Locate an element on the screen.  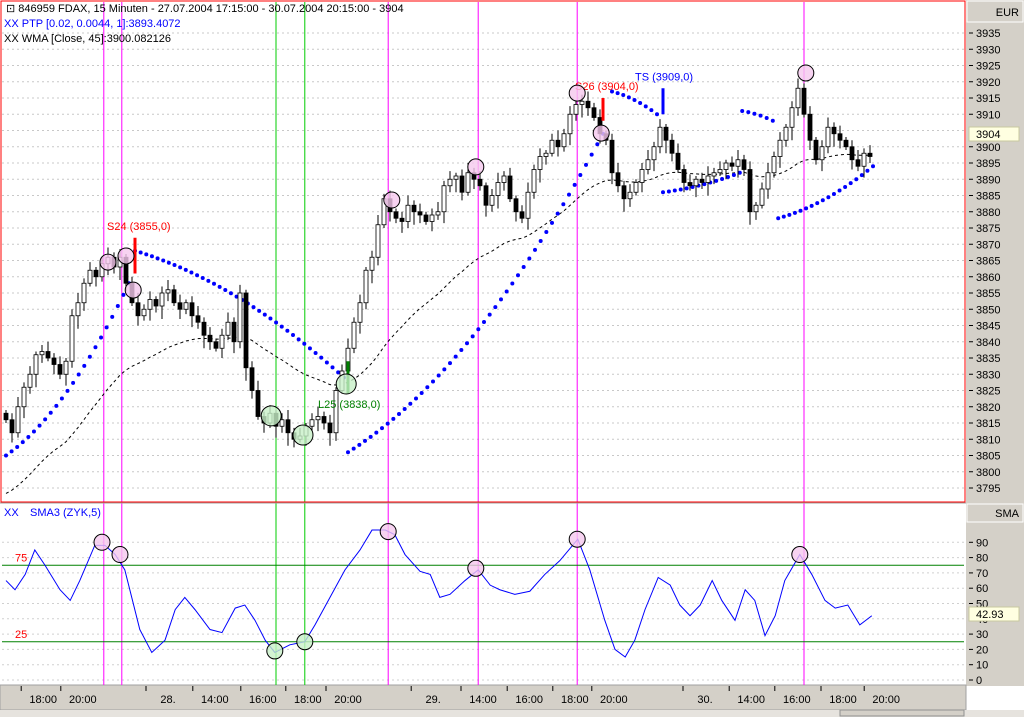
sma-axis-unit: SMA is located at coordinates (1007, 514).